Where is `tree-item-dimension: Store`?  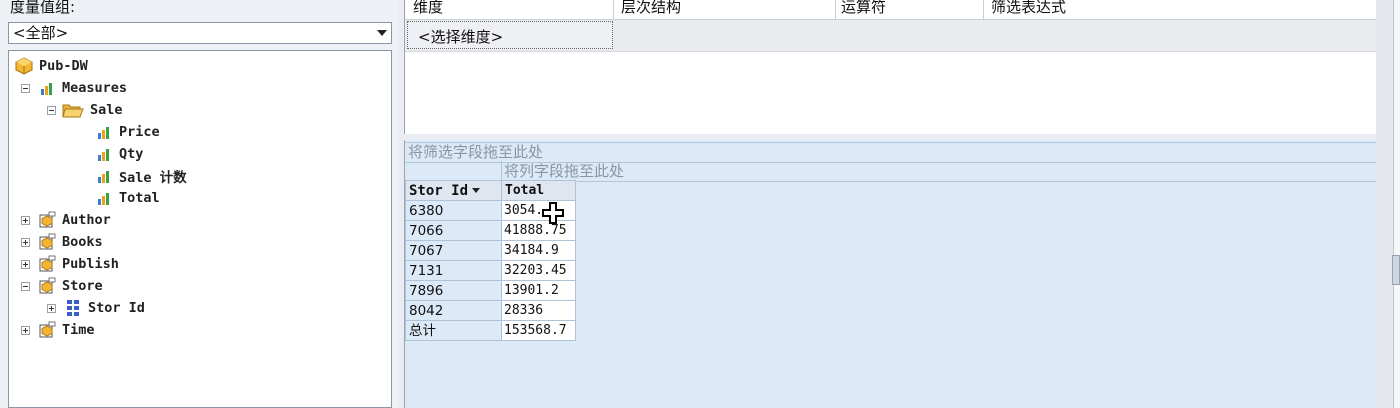
tree-item-dimension: Store is located at coordinates (62, 286).